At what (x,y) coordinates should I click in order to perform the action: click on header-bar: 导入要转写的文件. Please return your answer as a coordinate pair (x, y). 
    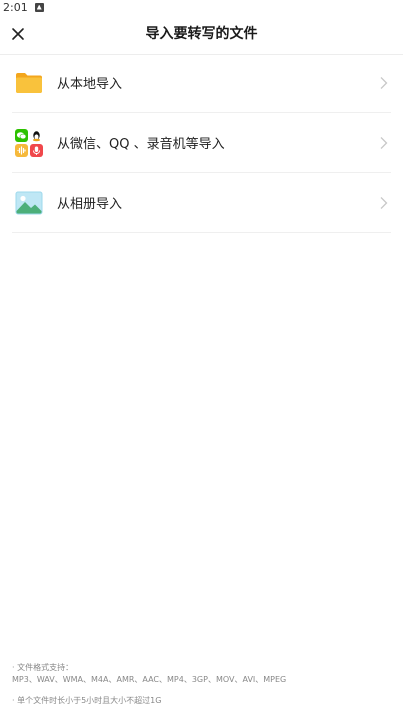
    Looking at the image, I should click on (201, 34).